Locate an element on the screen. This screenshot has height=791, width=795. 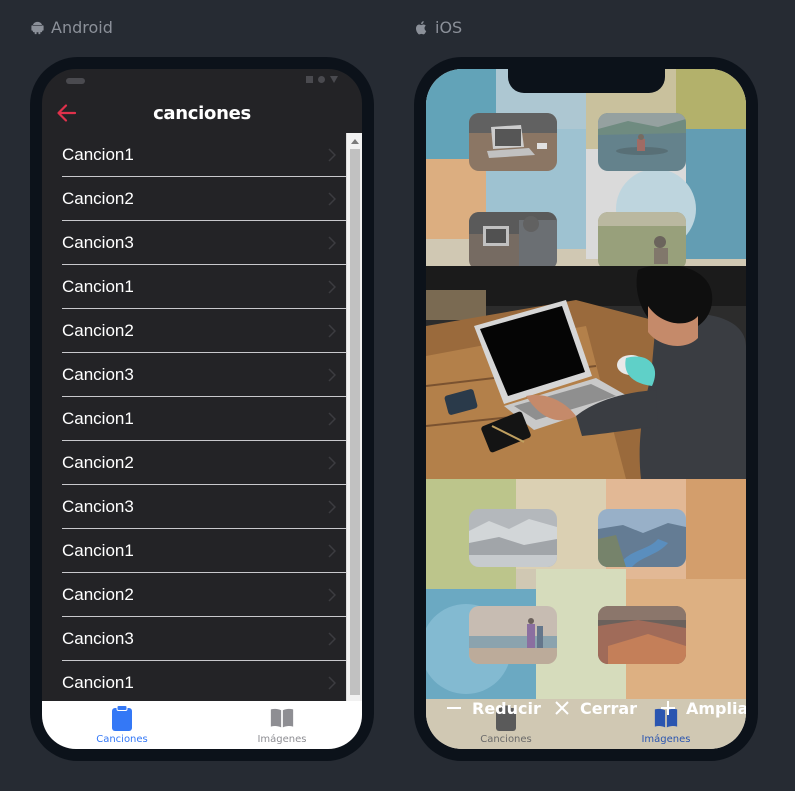
gallery-thumb-field is located at coordinates (642, 241).